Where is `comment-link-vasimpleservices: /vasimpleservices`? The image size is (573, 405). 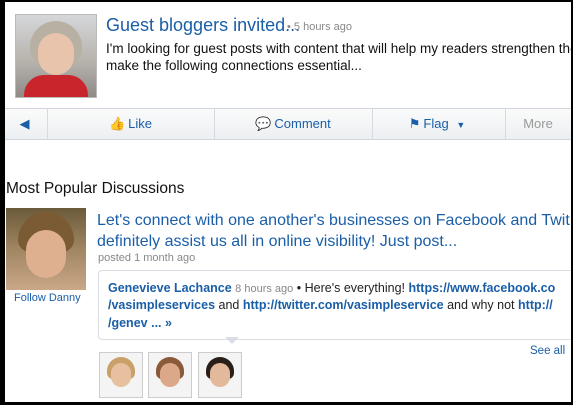
comment-link-vasimpleservices: /vasimpleservices is located at coordinates (161, 305).